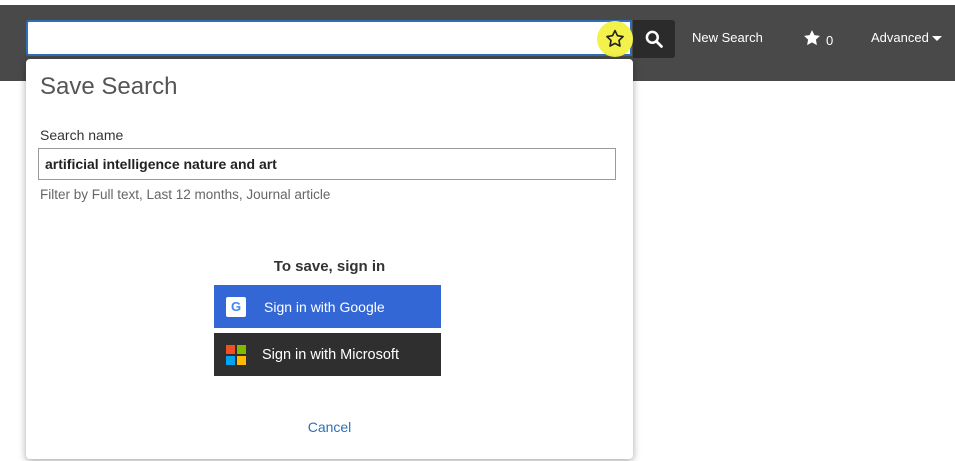  I want to click on microsoft-logo-icon, so click(236, 354).